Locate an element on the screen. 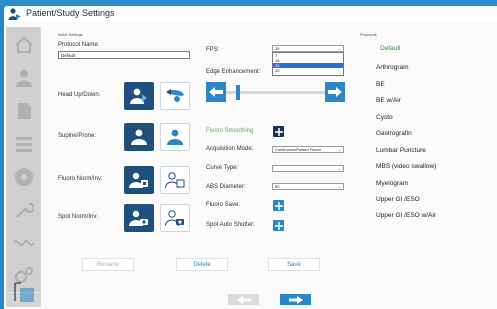 The height and width of the screenshot is (309, 497). home-icon is located at coordinates (23, 44).